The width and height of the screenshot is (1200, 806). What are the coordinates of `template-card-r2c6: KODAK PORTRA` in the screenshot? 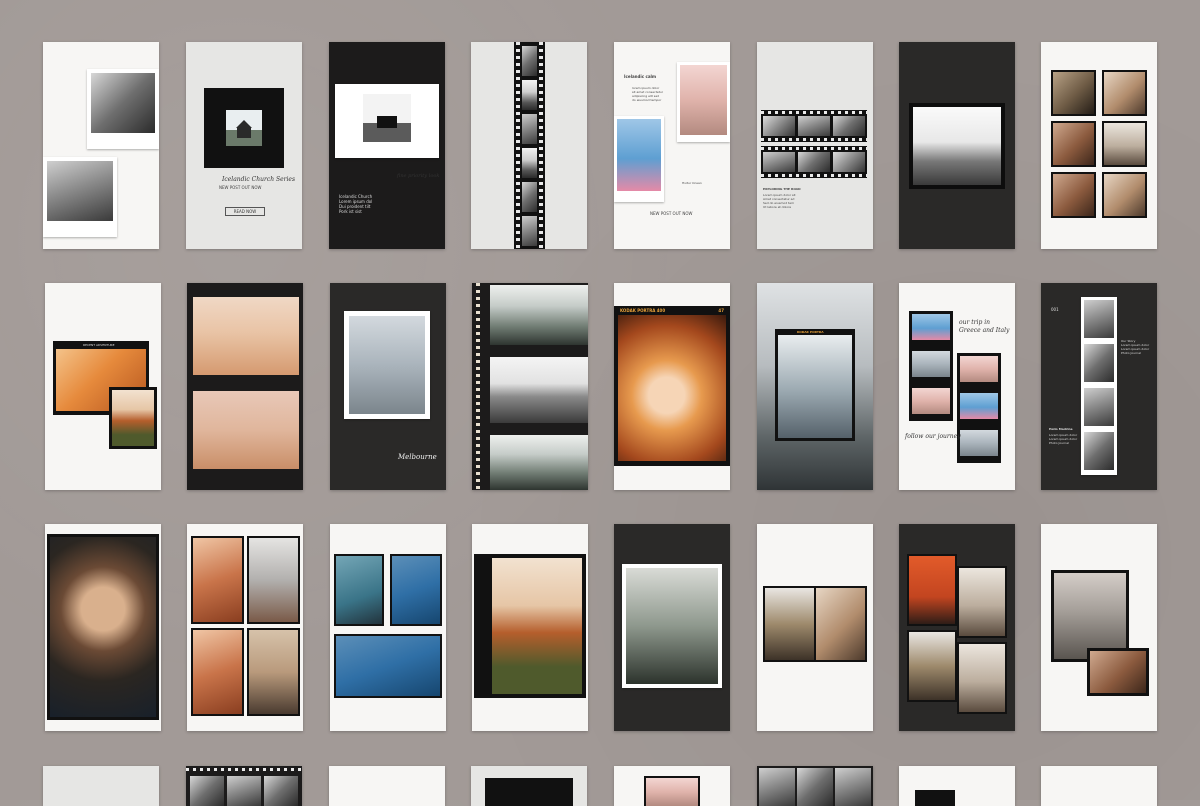 It's located at (815, 386).